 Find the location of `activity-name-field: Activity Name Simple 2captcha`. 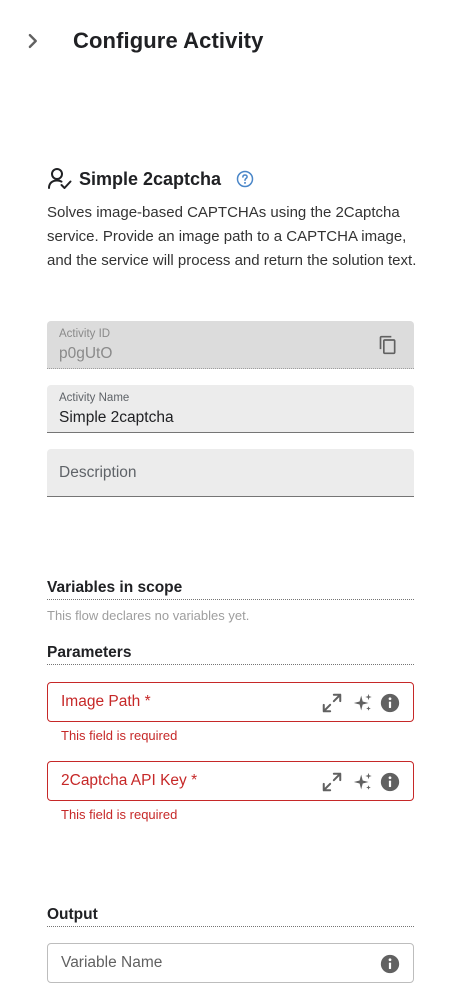

activity-name-field: Activity Name Simple 2captcha is located at coordinates (230, 409).